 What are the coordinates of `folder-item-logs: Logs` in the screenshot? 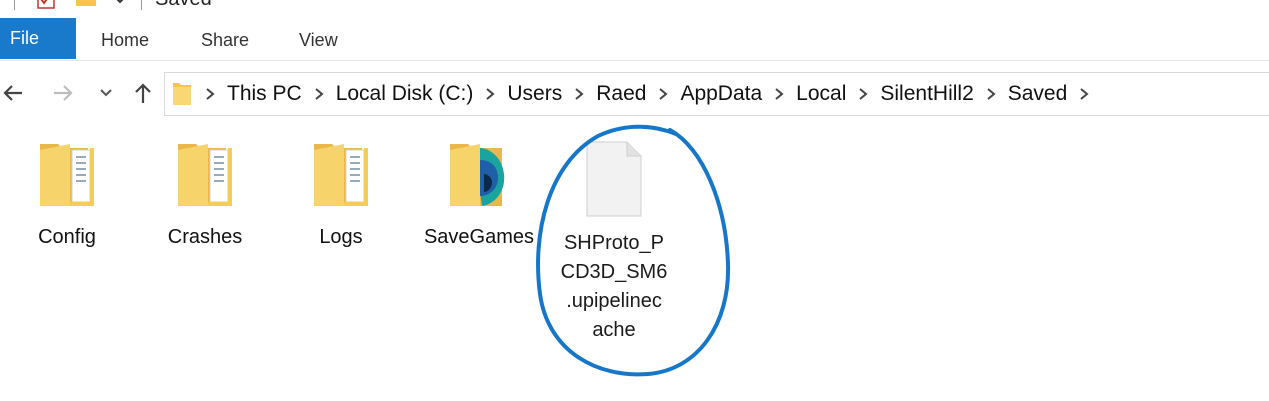 It's located at (341, 191).